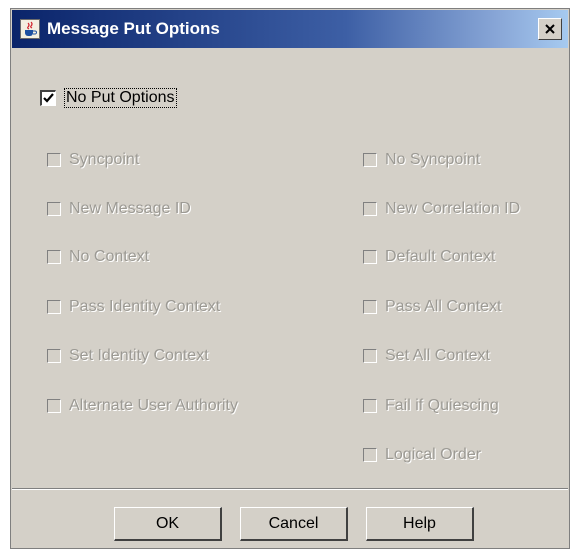 The width and height of the screenshot is (577, 559). I want to click on checkbox-set-all-context: Set All Context, so click(426, 356).